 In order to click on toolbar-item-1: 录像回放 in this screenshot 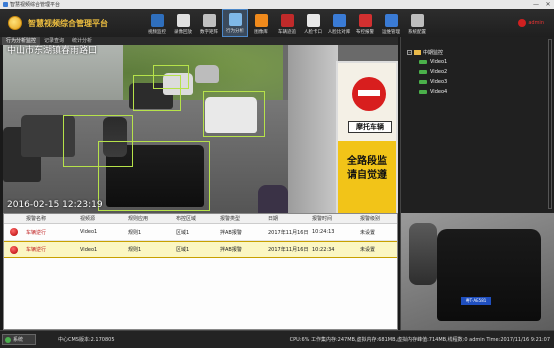, I will do `click(183, 23)`.